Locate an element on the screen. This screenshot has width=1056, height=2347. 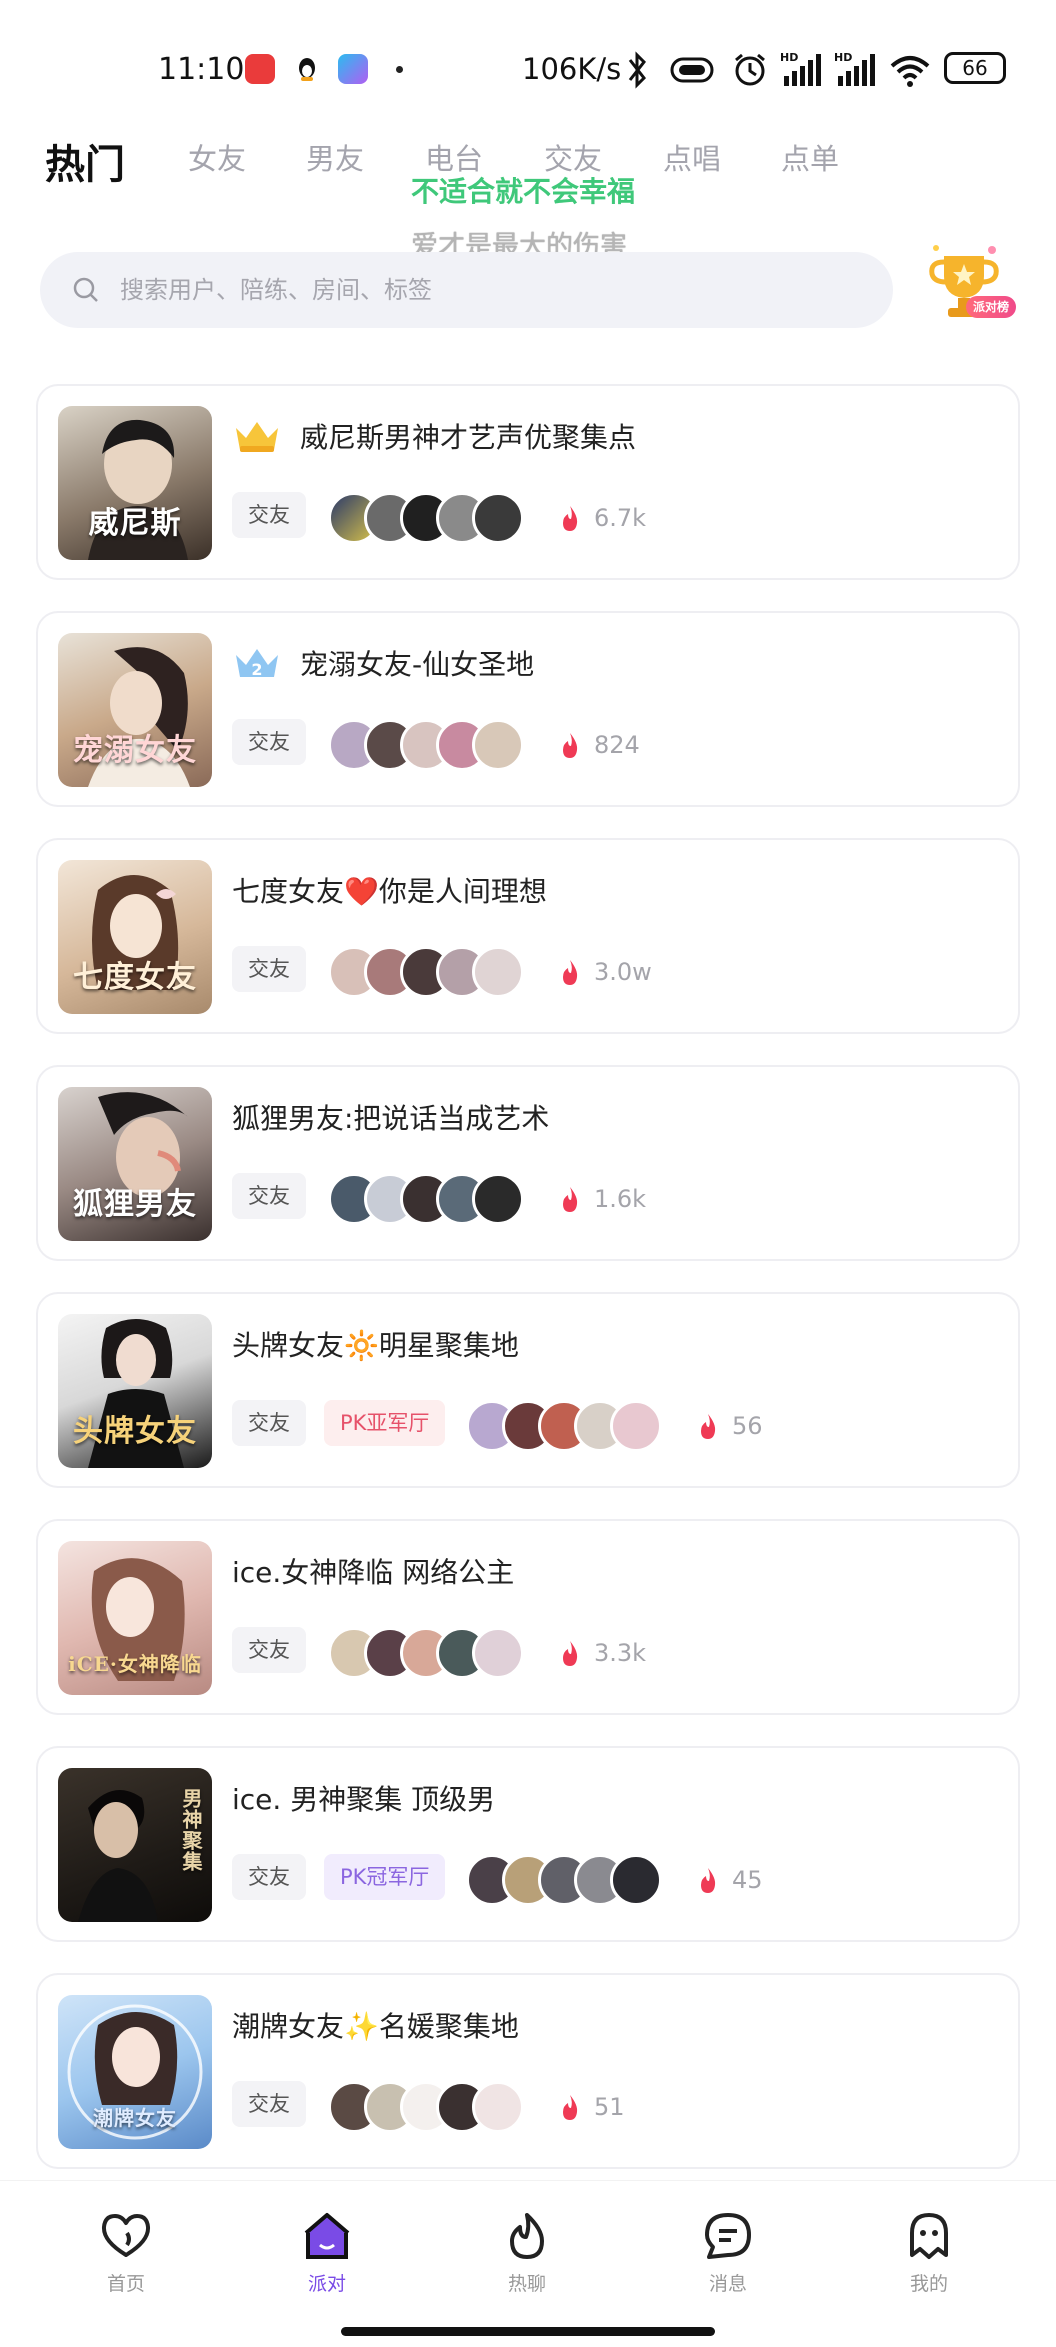
room-card: 宠溺女友 2 宠溺女友-仙女圣地 交友 824 is located at coordinates (528, 709).